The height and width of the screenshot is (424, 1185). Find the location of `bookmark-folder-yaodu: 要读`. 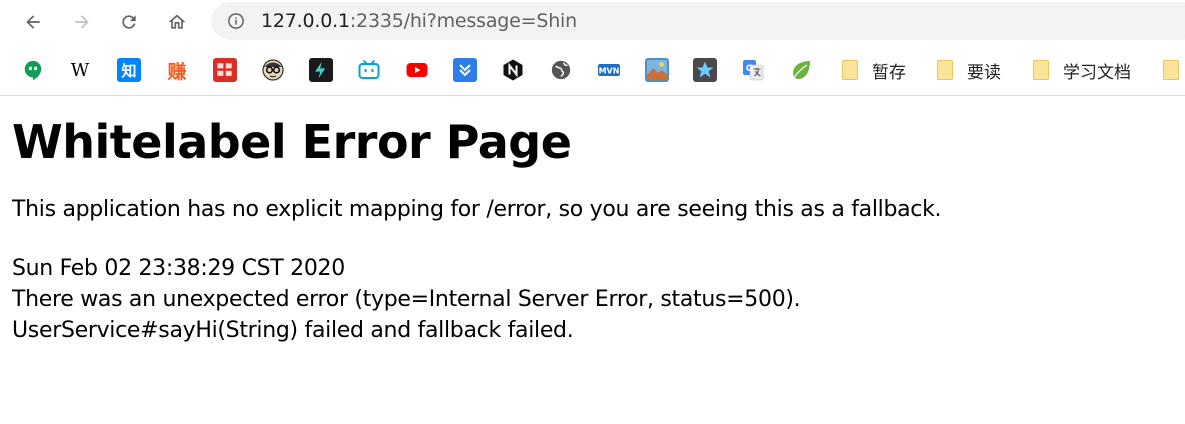

bookmark-folder-yaodu: 要读 is located at coordinates (969, 70).